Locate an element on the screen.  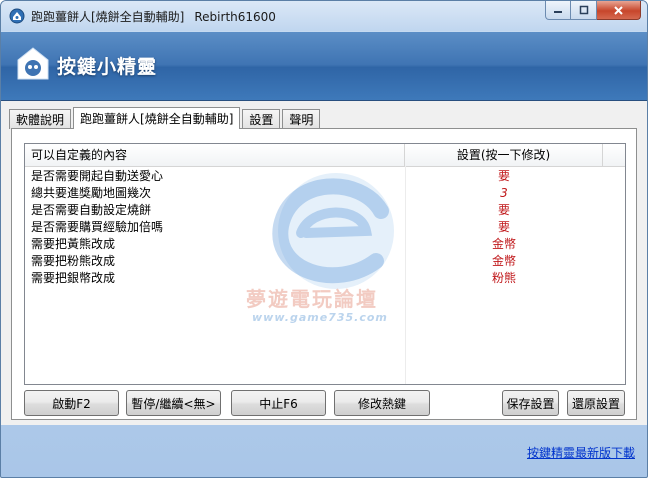
tab-script-main: 跑跑薑餅人[燒餅全自動輔助] is located at coordinates (157, 118).